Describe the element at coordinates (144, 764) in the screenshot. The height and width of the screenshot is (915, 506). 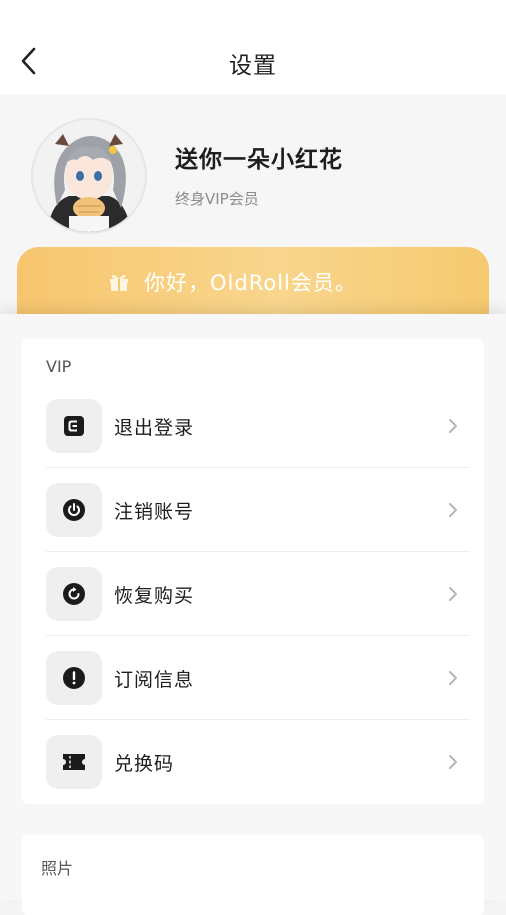
I see `row-label: 兑换码` at that location.